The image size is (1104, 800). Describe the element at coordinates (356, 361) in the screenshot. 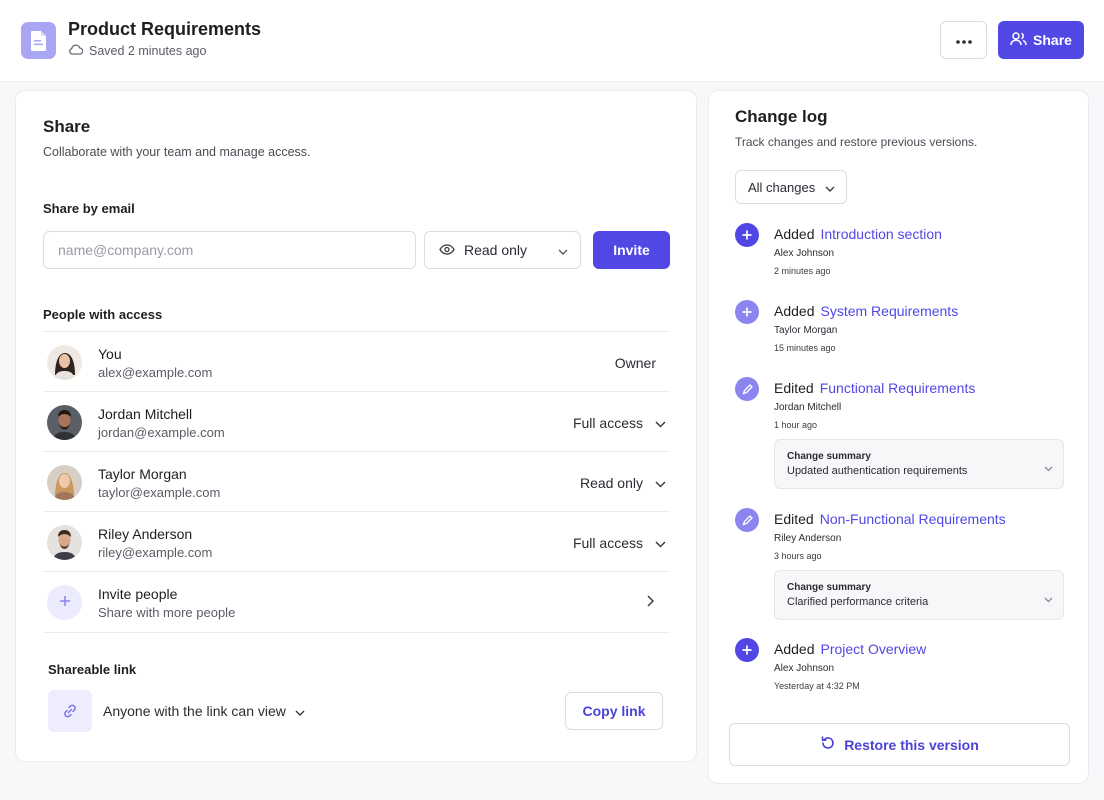

I see `person-row-you: You alex@example.com Owner` at that location.